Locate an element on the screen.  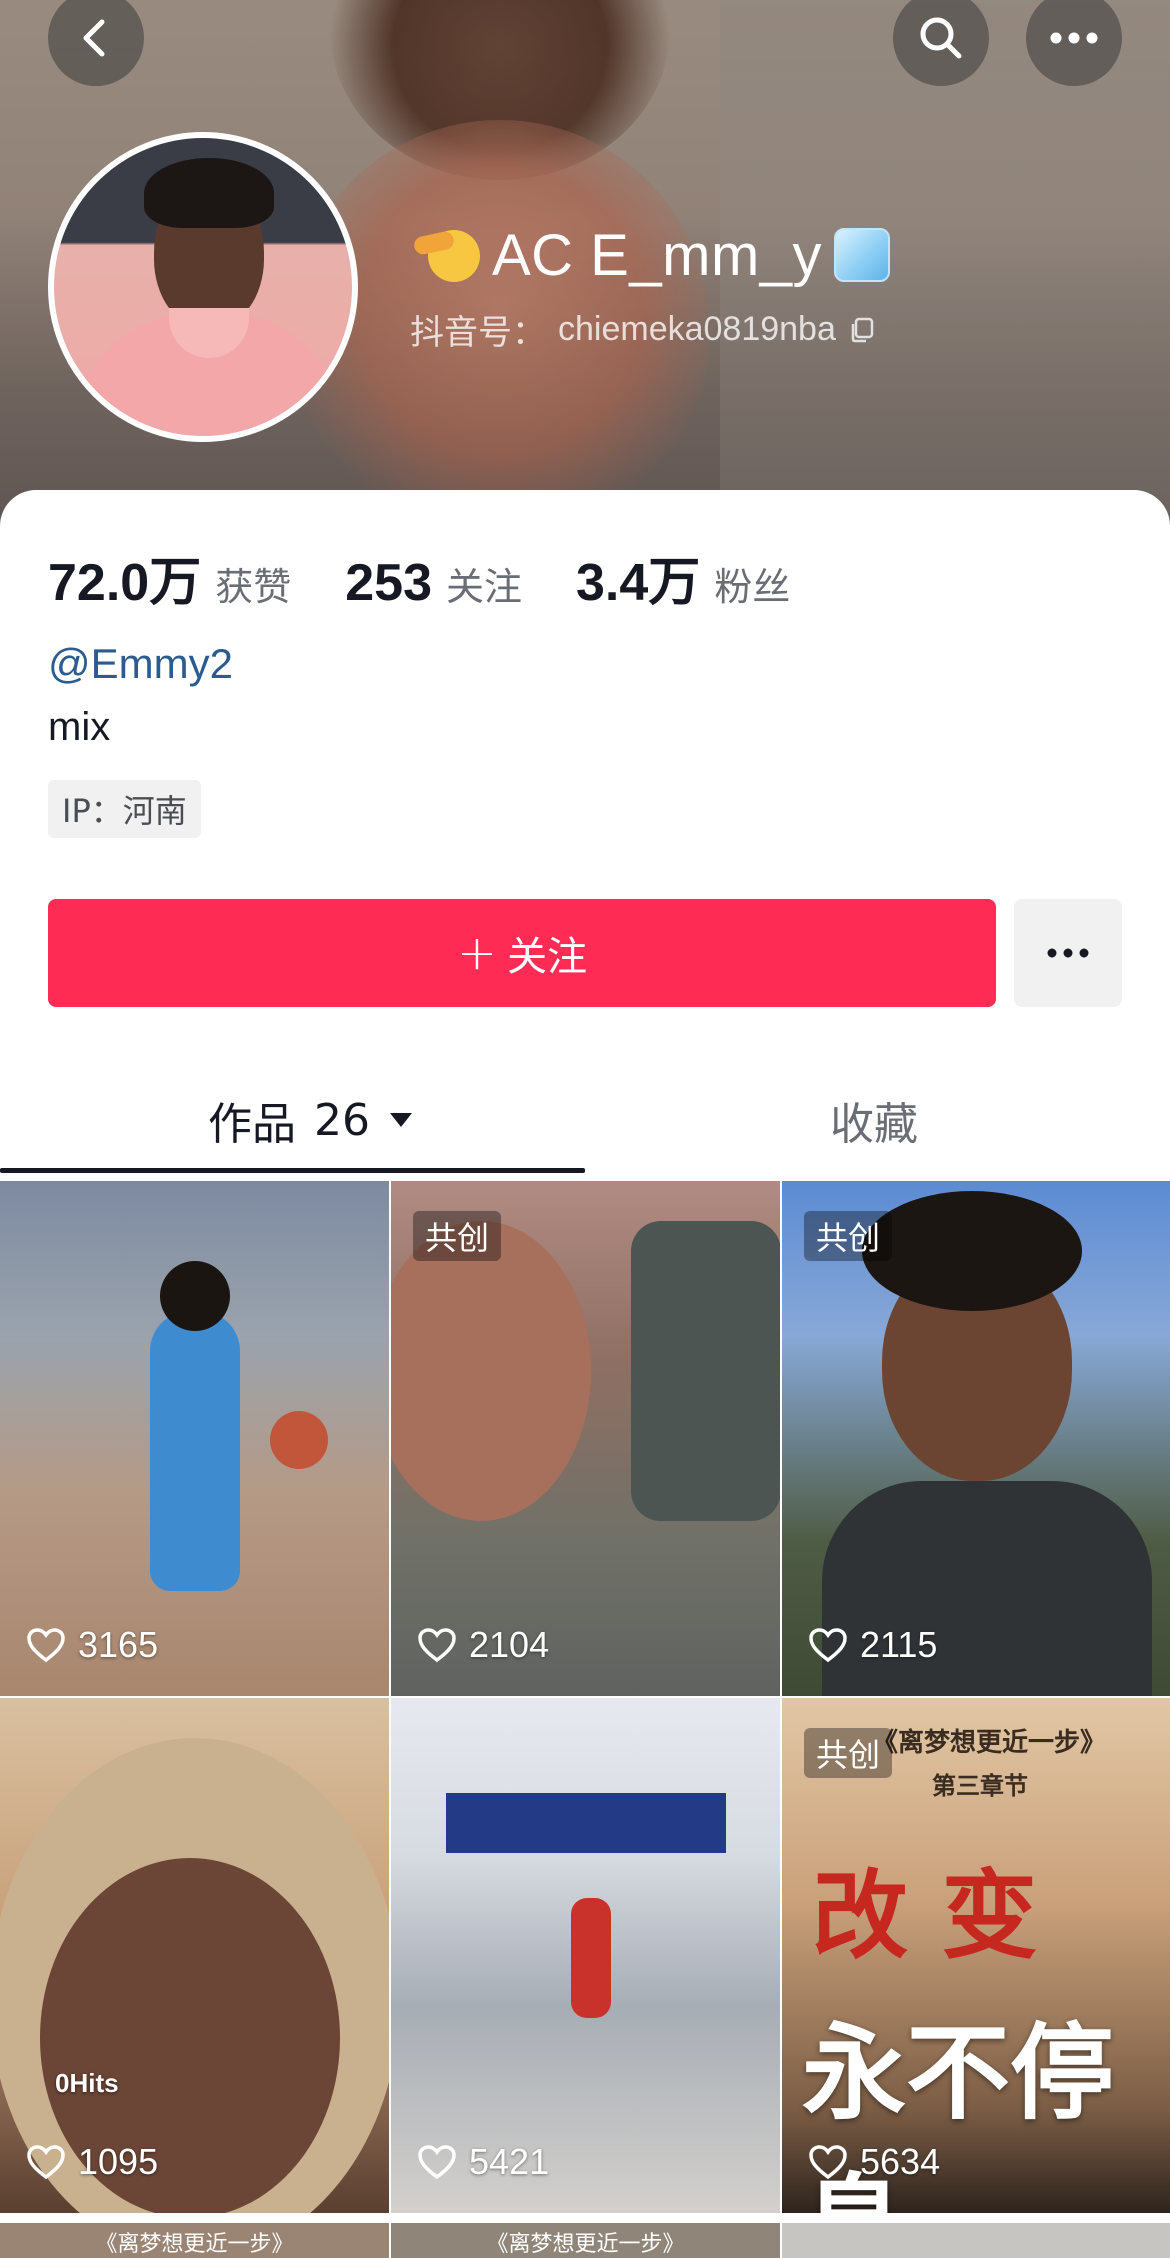
stat-label: 粉丝 is located at coordinates (752, 587).